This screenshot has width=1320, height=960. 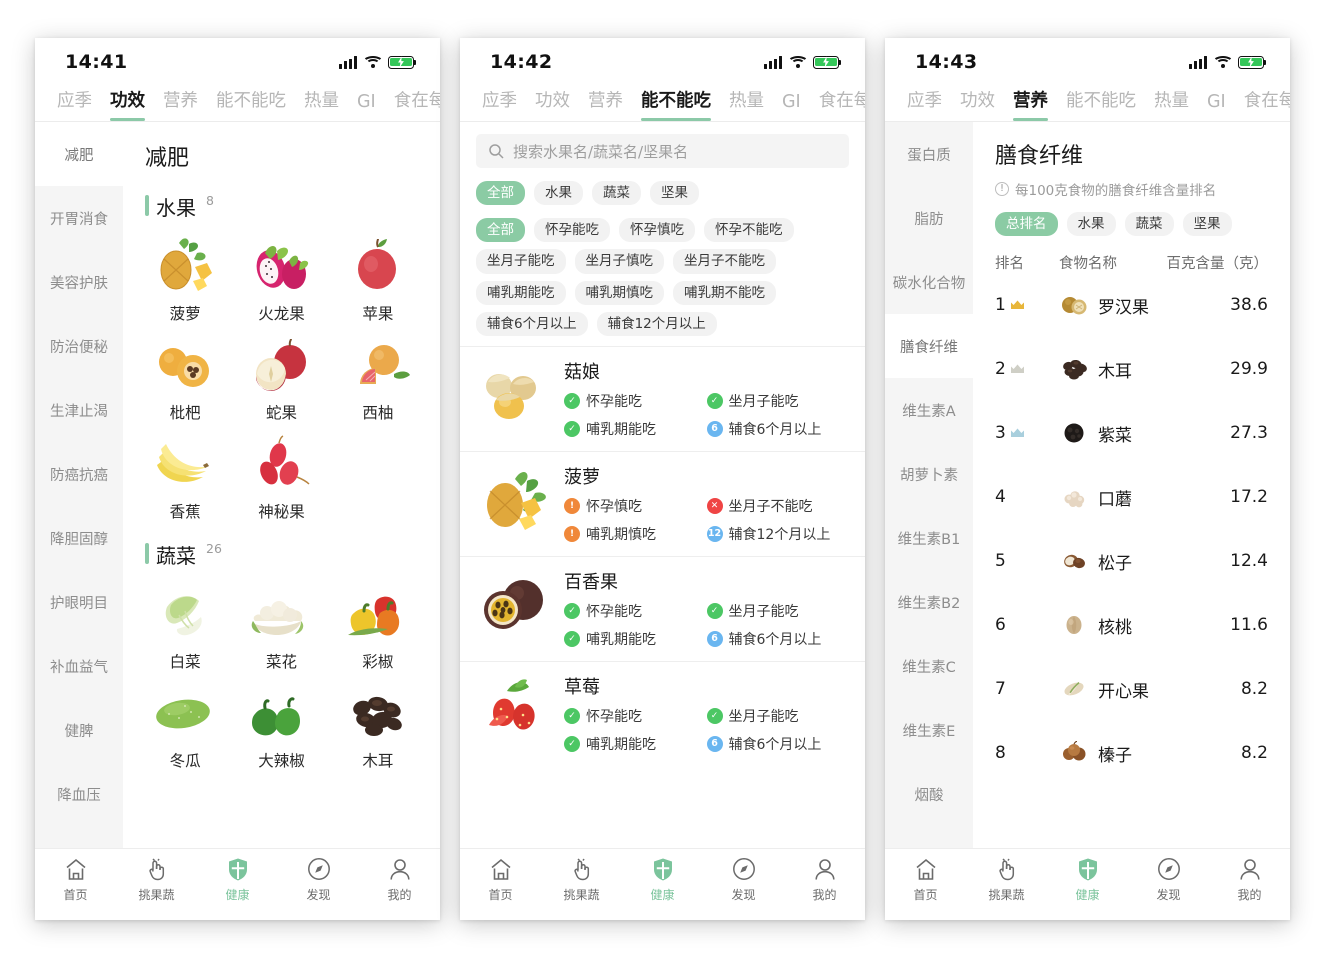 What do you see at coordinates (929, 538) in the screenshot?
I see `sidebar-item-vitamin-b1: 维生素B1` at bounding box center [929, 538].